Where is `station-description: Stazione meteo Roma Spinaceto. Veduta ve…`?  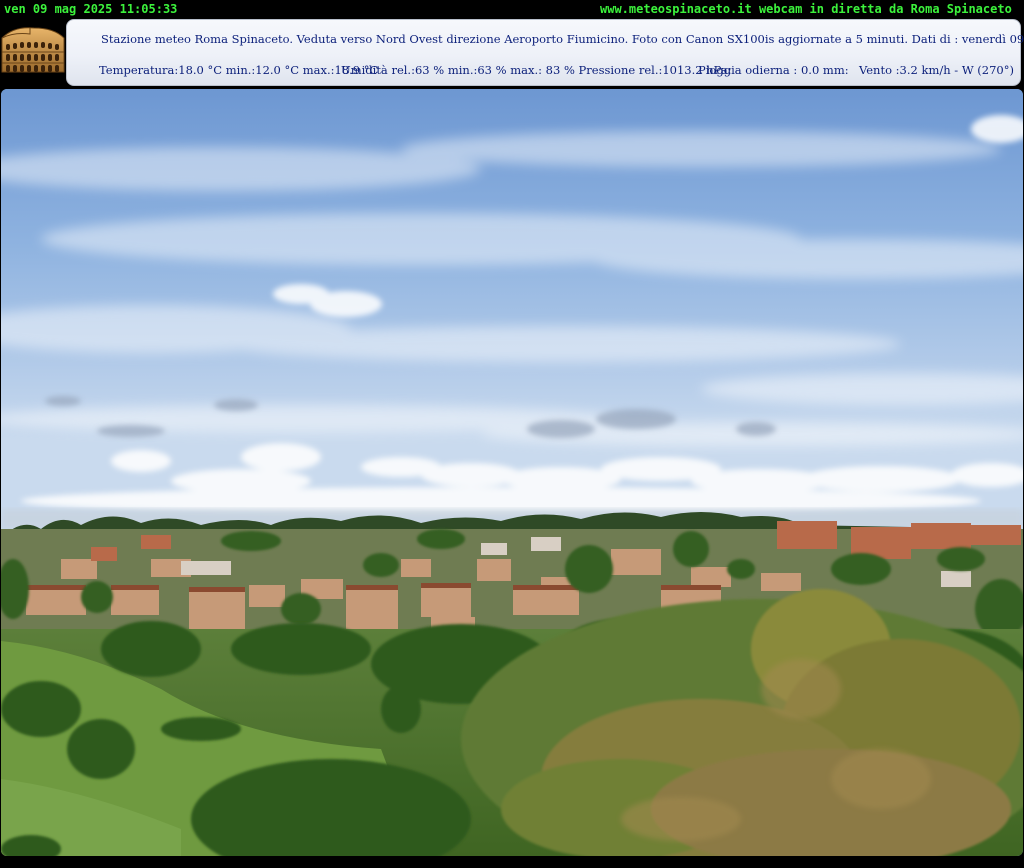
station-description: Stazione meteo Roma Spinaceto. Veduta ve… is located at coordinates (562, 39).